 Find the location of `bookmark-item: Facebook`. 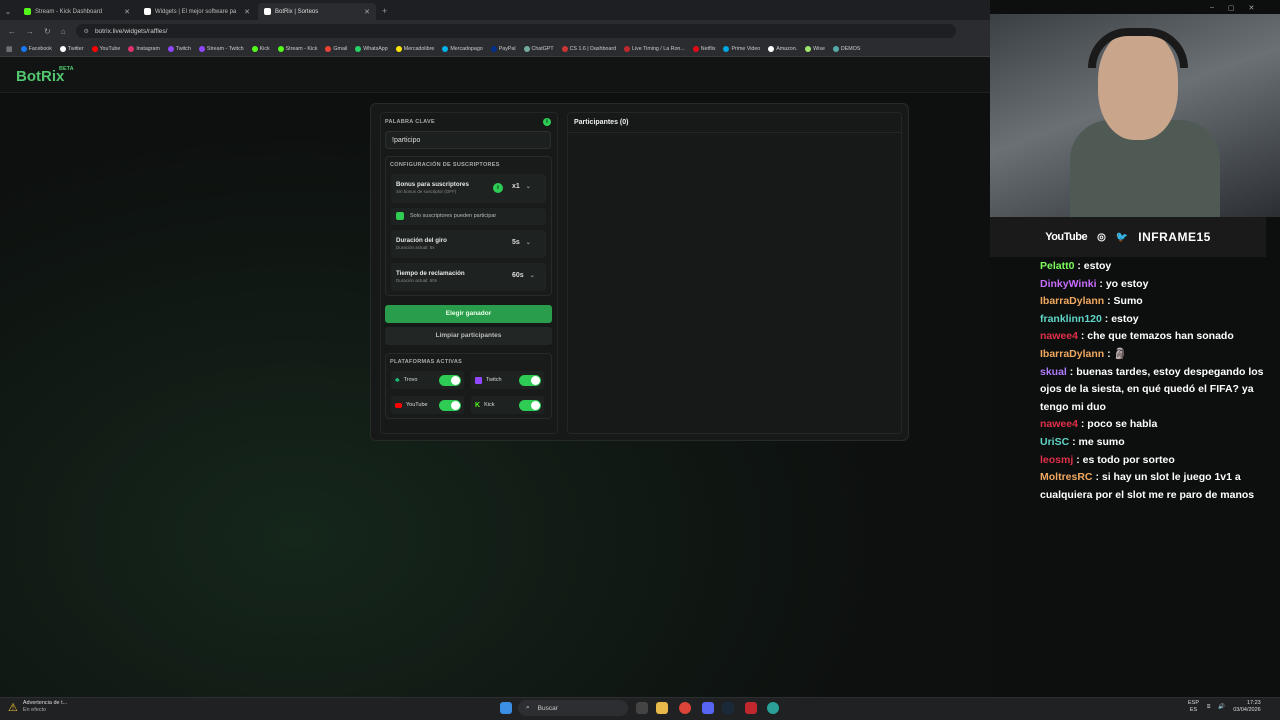

bookmark-item: Facebook is located at coordinates (36, 49).